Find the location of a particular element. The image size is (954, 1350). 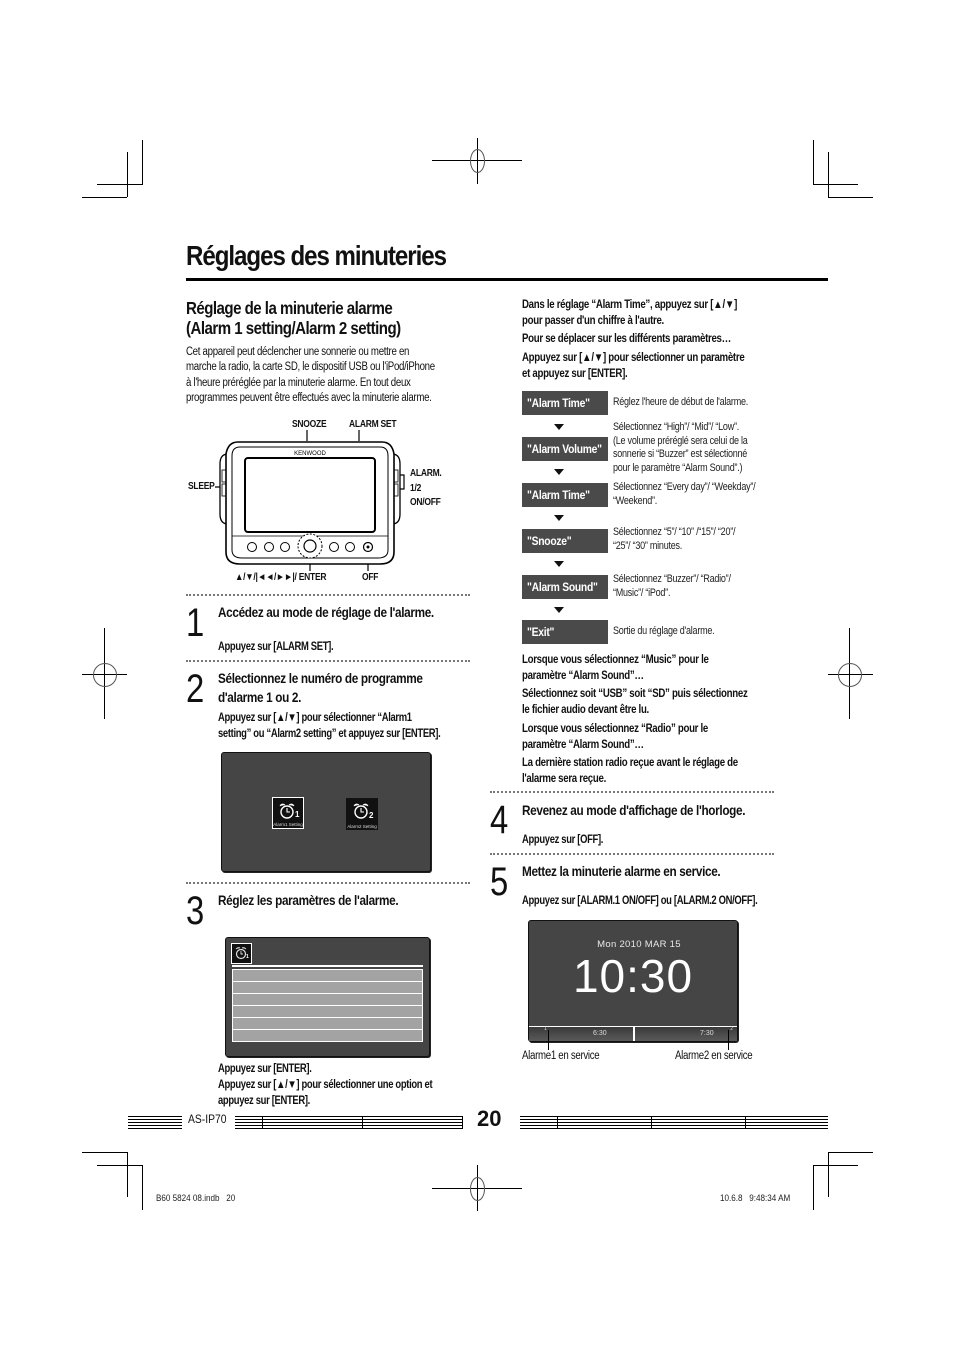

model-name: AS-IP70 is located at coordinates (207, 1120).